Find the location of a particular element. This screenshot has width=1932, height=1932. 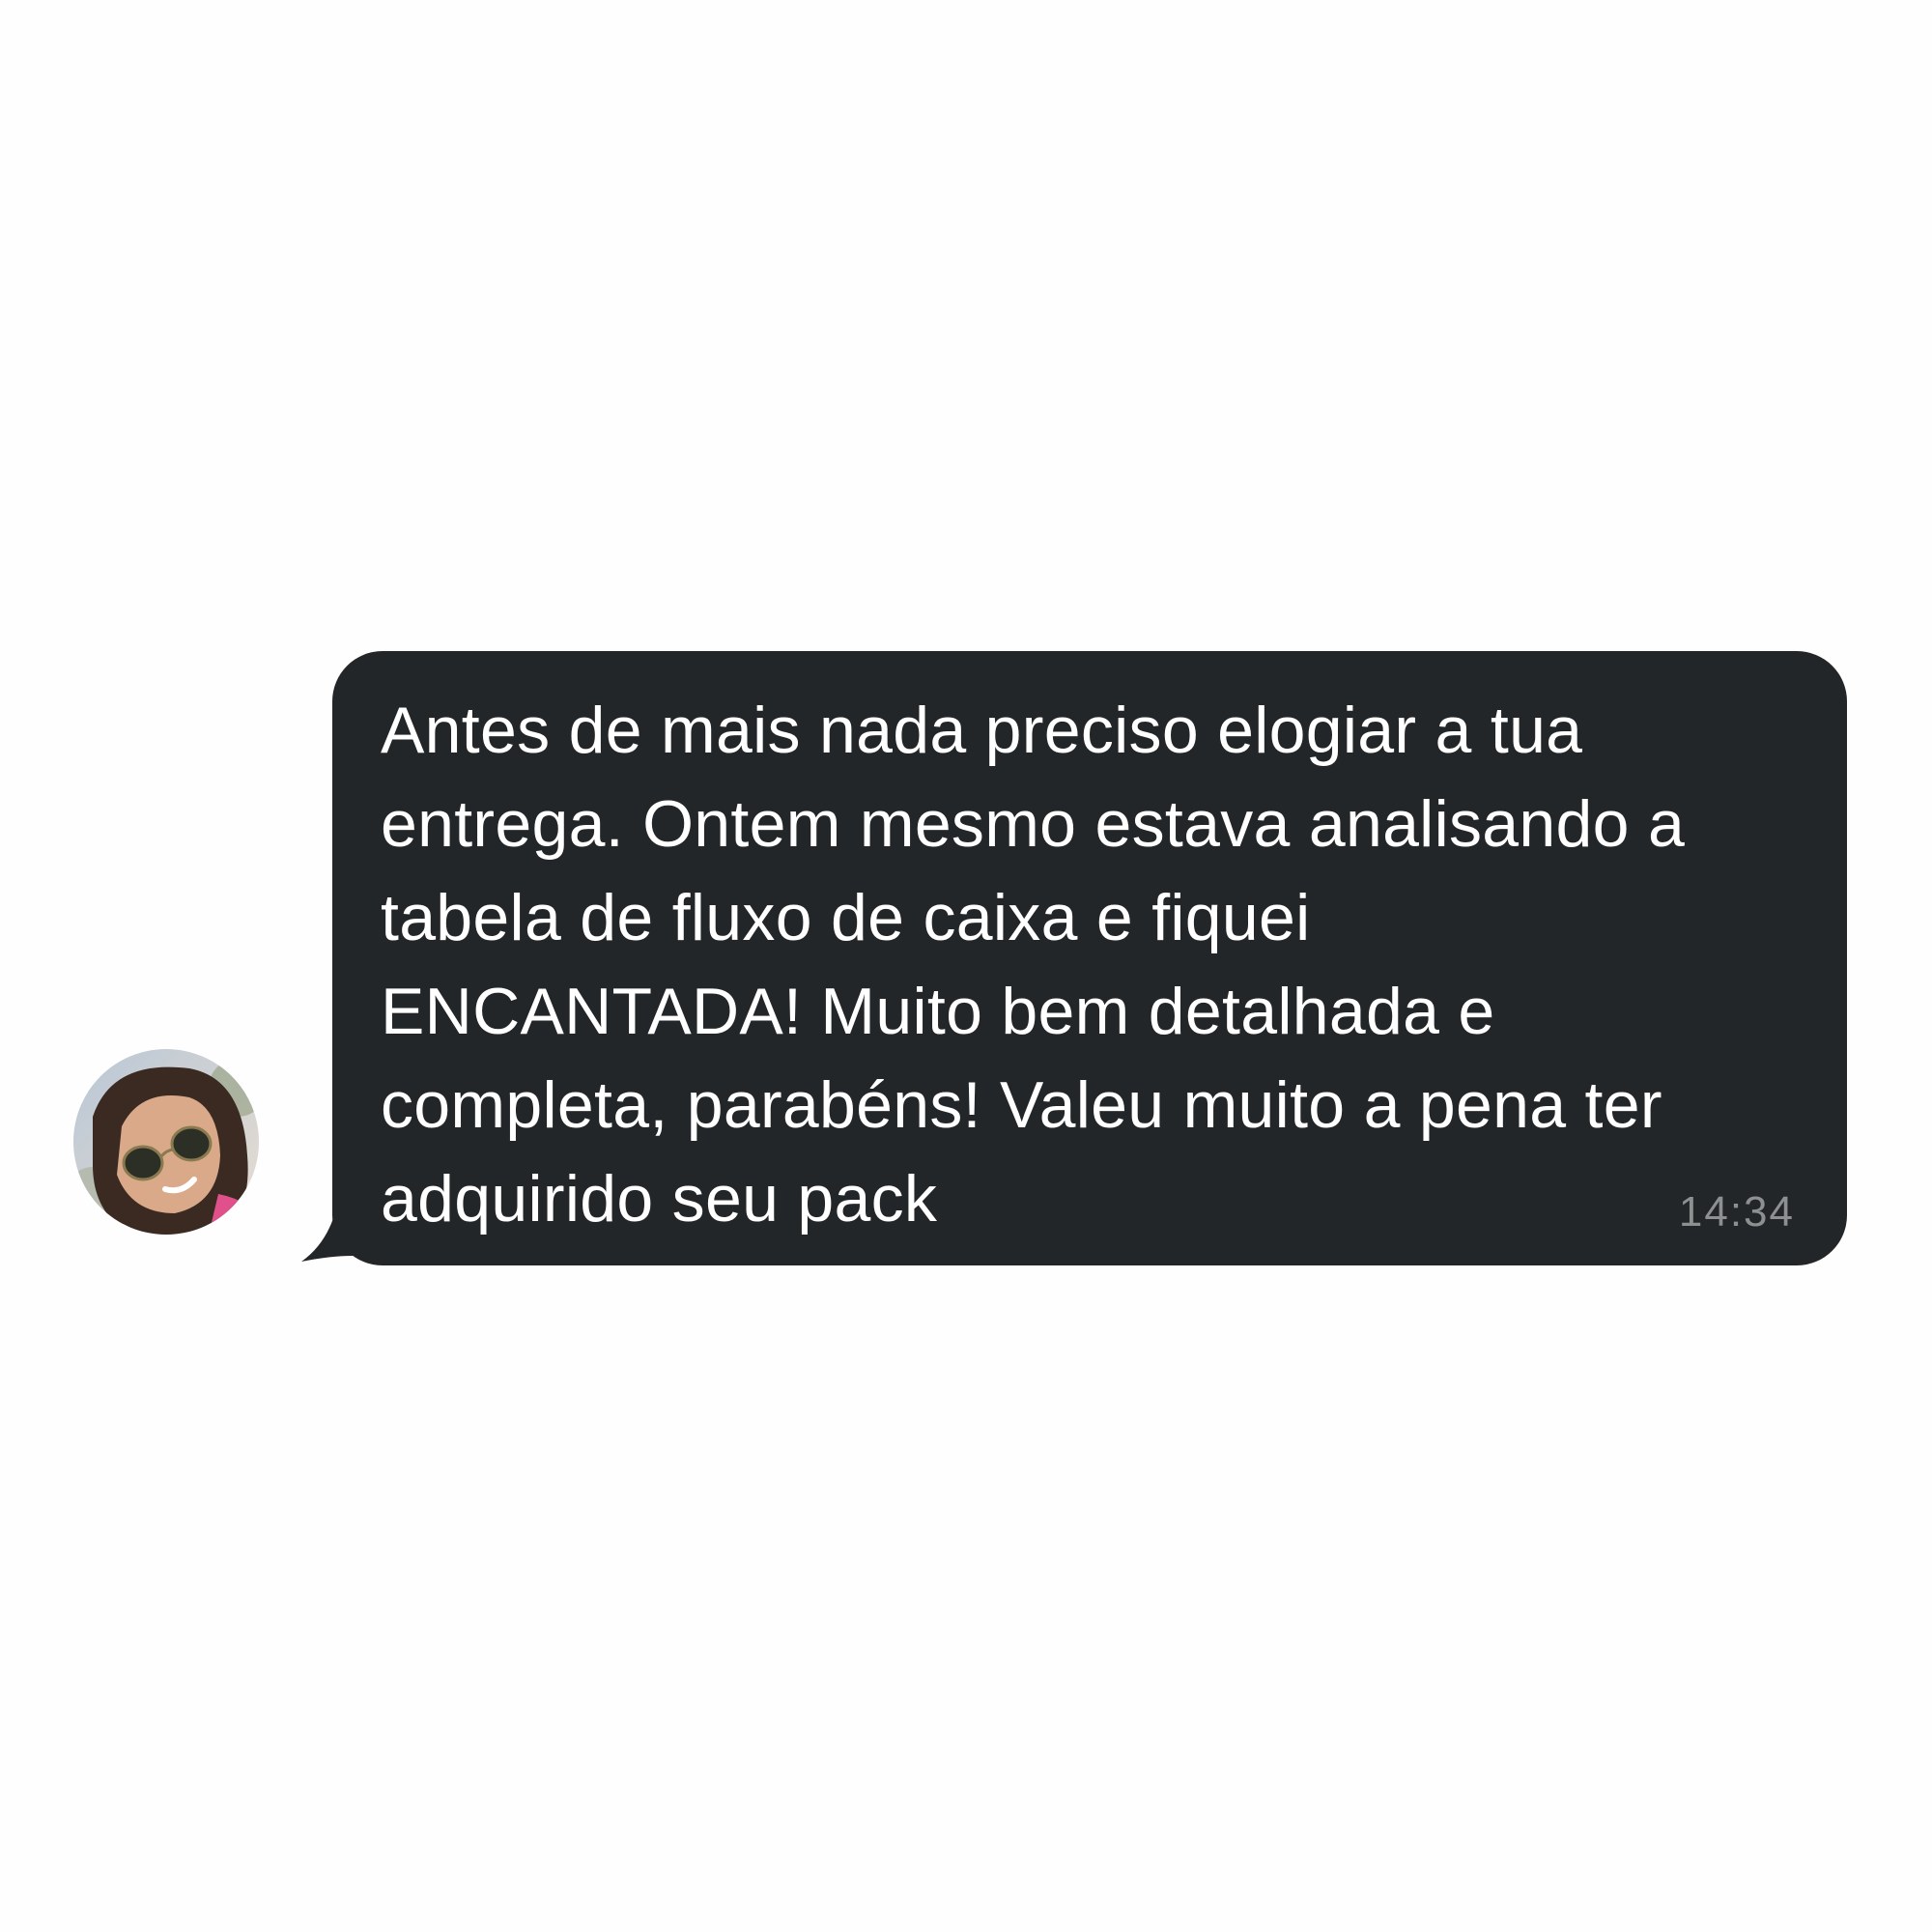

user-photo-avatar-icon is located at coordinates (166, 1142).